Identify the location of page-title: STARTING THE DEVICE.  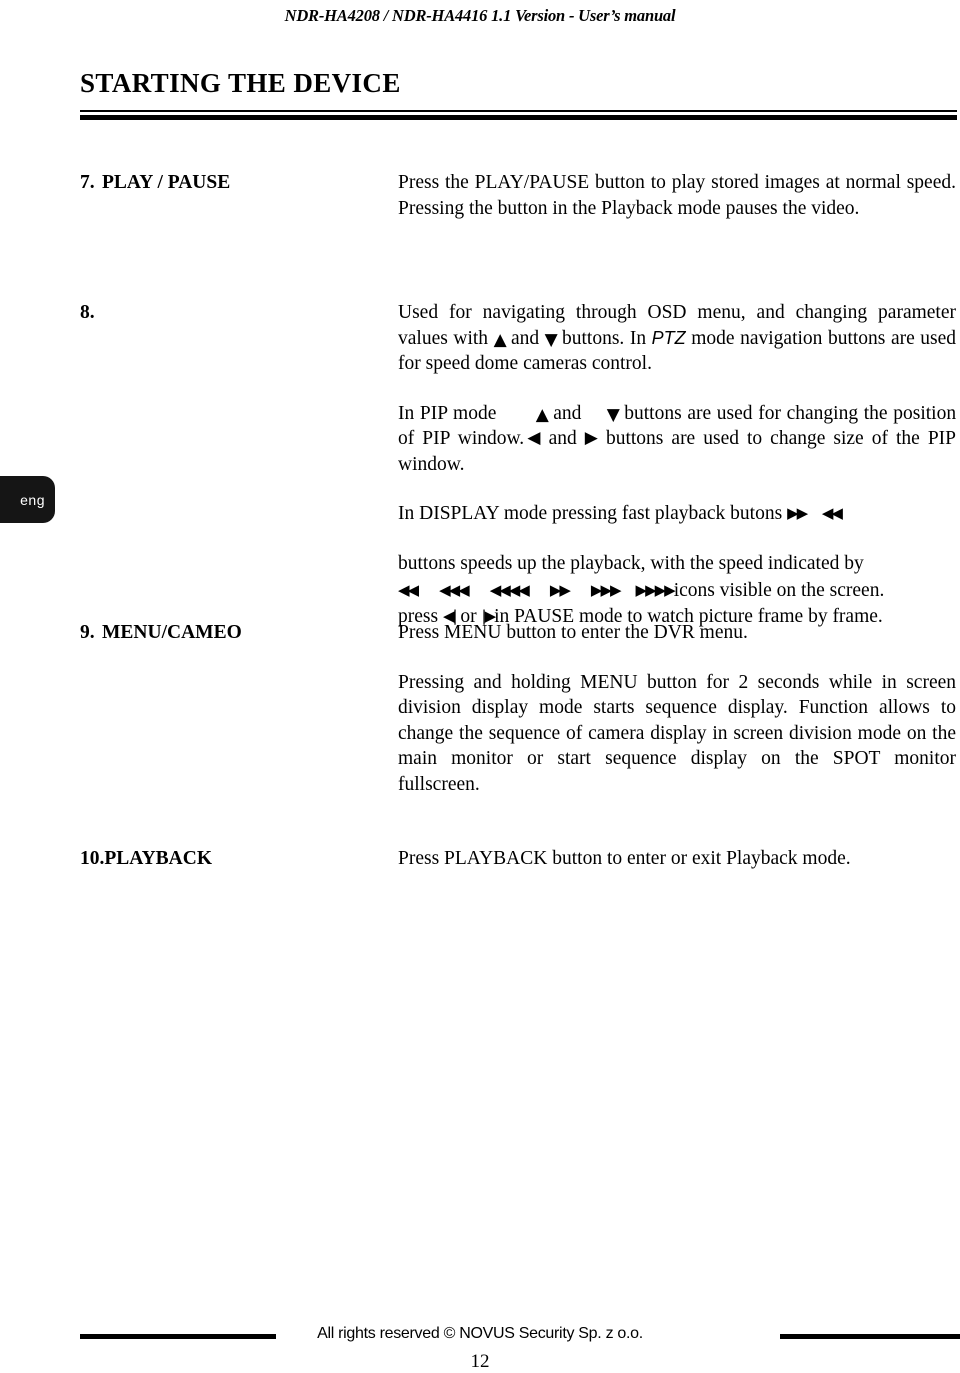
(240, 83).